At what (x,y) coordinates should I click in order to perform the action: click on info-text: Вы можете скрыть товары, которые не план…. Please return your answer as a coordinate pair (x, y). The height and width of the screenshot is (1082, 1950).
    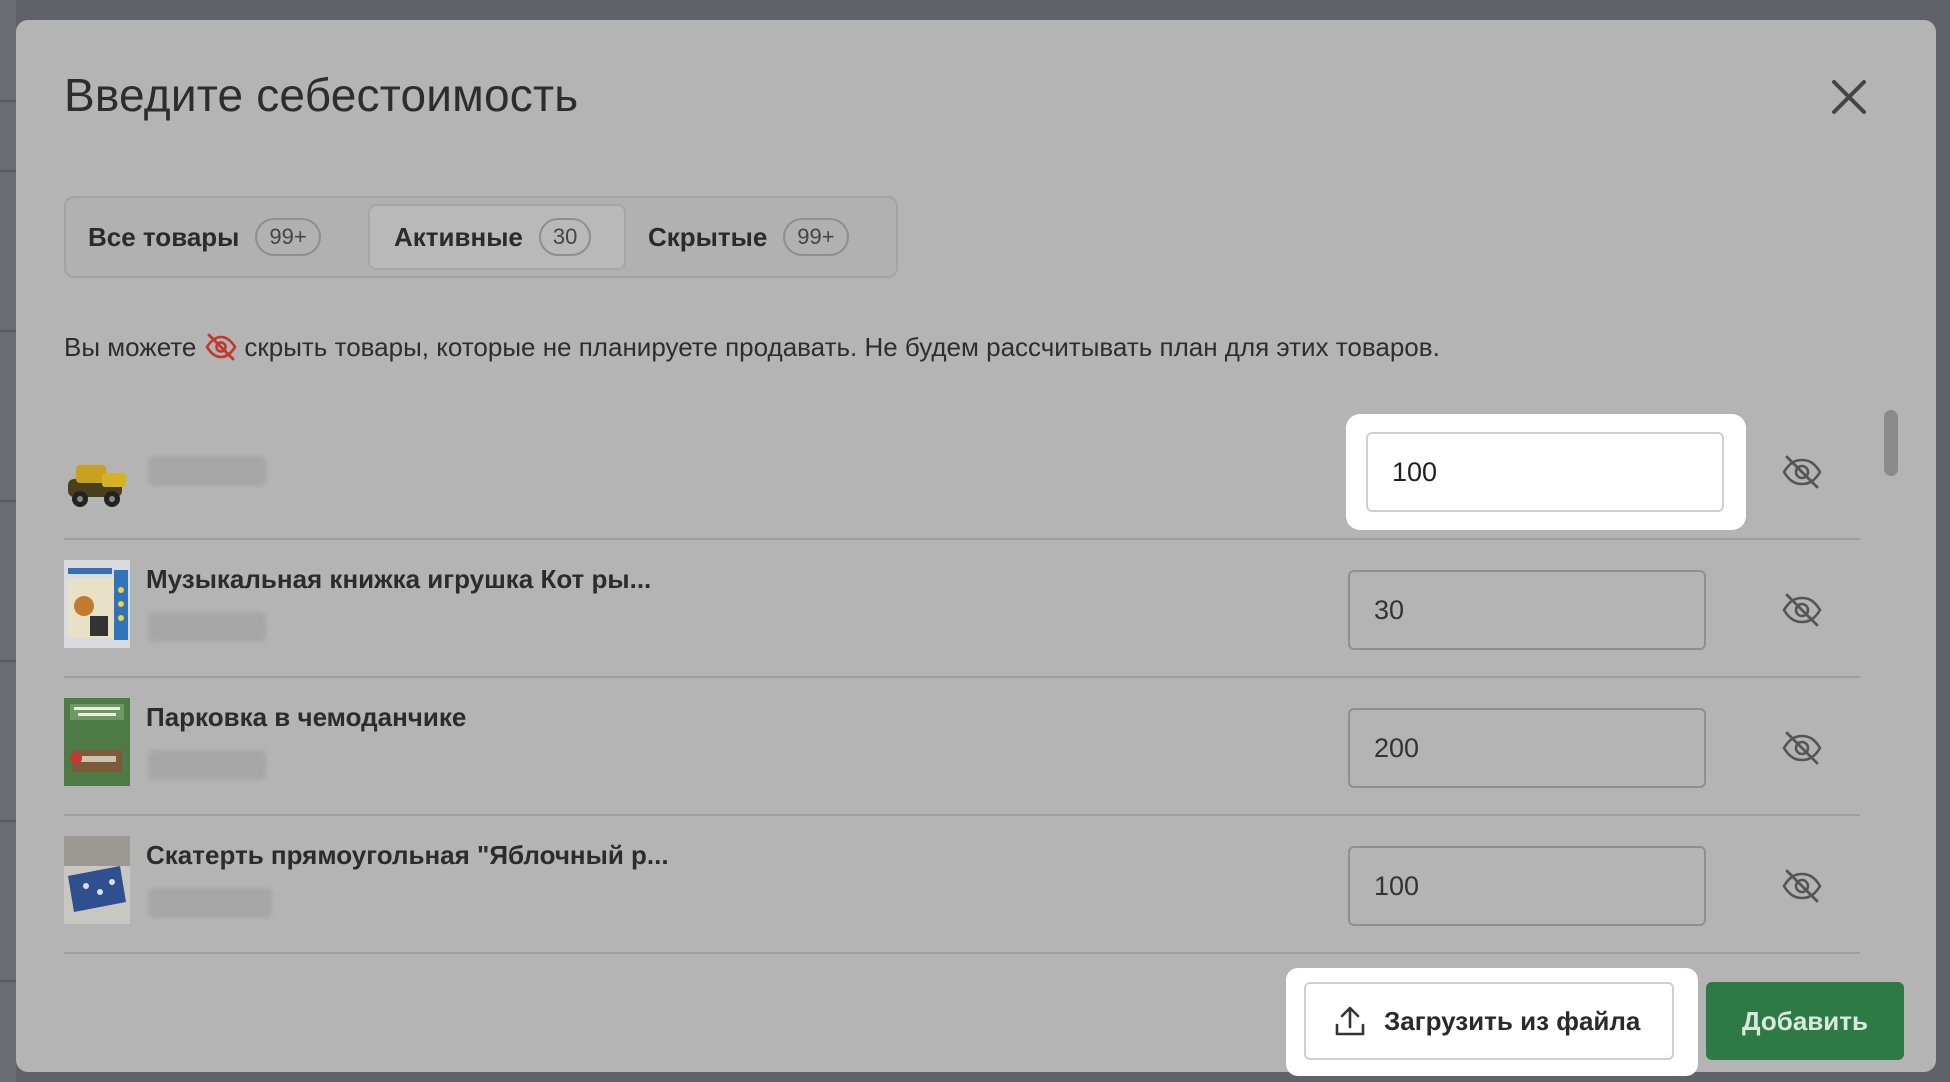
    Looking at the image, I should click on (752, 347).